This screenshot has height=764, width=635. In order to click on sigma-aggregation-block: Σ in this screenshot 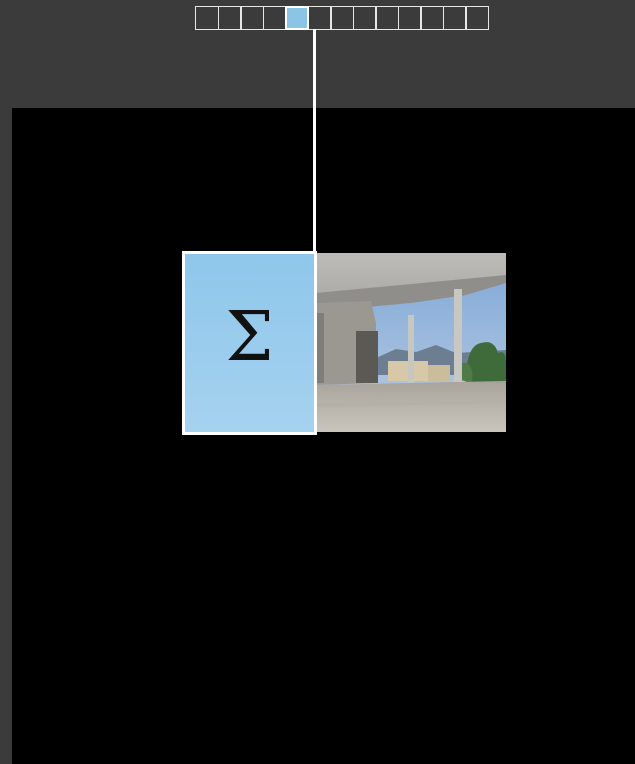, I will do `click(249, 343)`.